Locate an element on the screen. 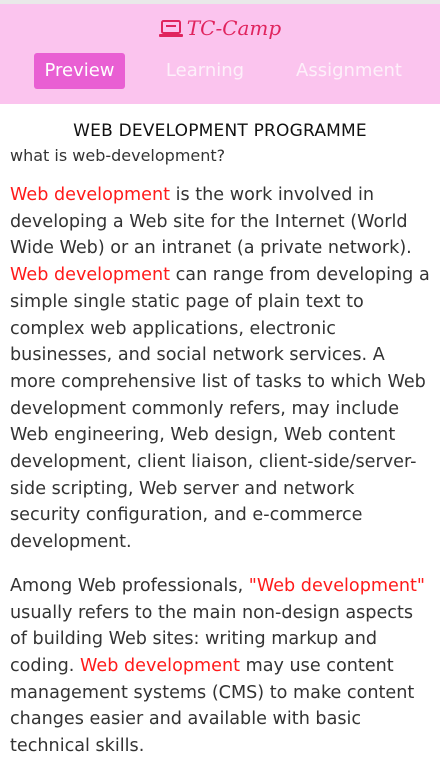 Image resolution: width=440 pixels, height=773 pixels. tab-preview: Preview is located at coordinates (79, 71).